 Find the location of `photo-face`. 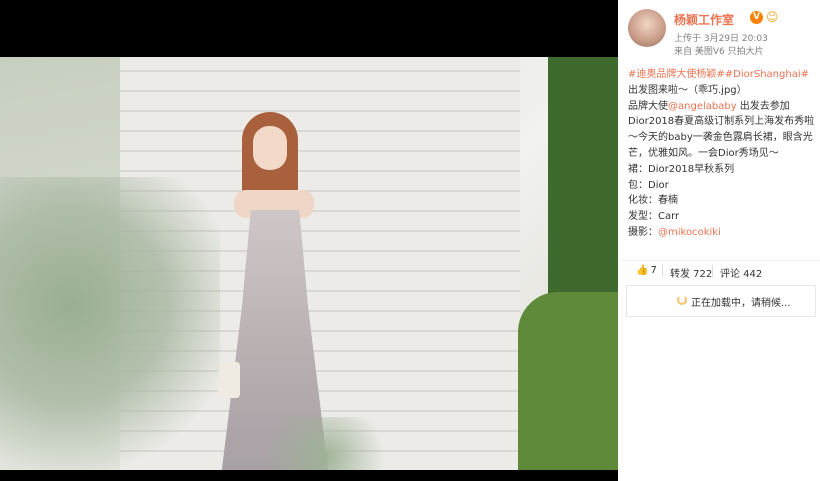

photo-face is located at coordinates (270, 148).